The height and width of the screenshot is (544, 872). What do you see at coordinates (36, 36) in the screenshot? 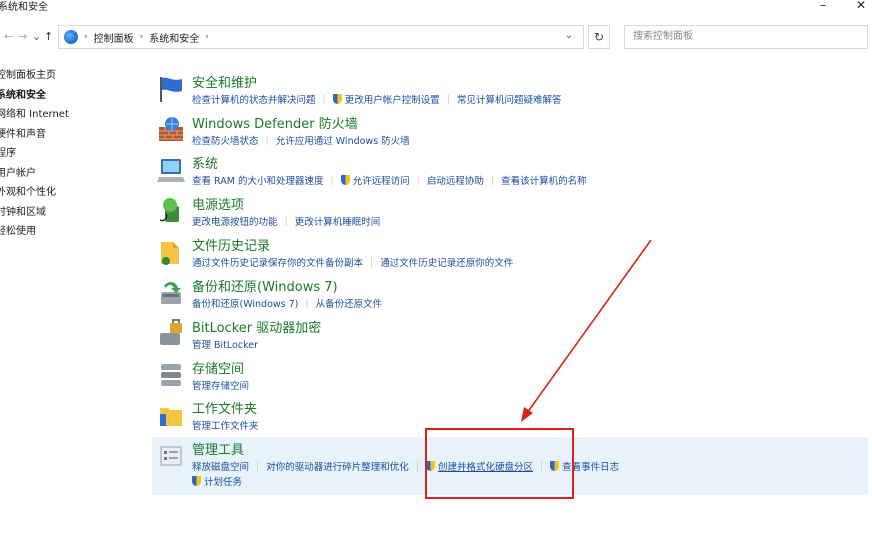
I see `recent-locations-button: ⌄` at bounding box center [36, 36].